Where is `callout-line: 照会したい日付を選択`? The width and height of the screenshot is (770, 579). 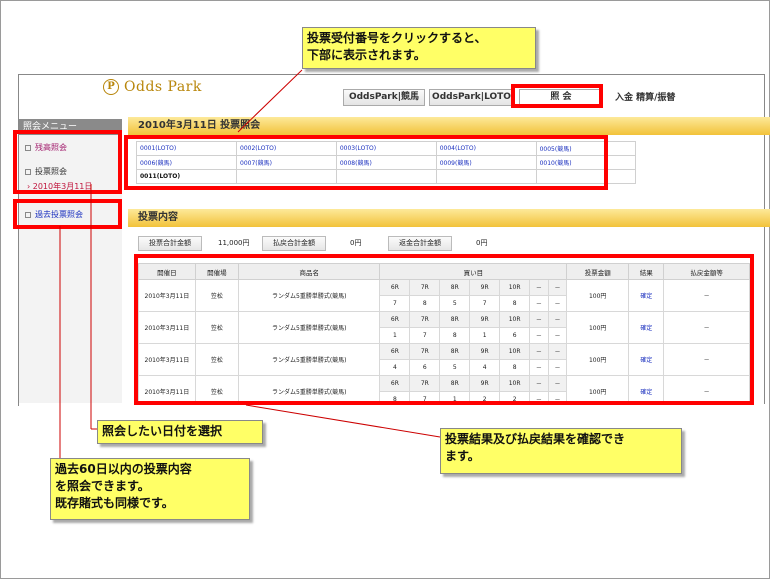
callout-line: 照会したい日付を選択 is located at coordinates (162, 431).